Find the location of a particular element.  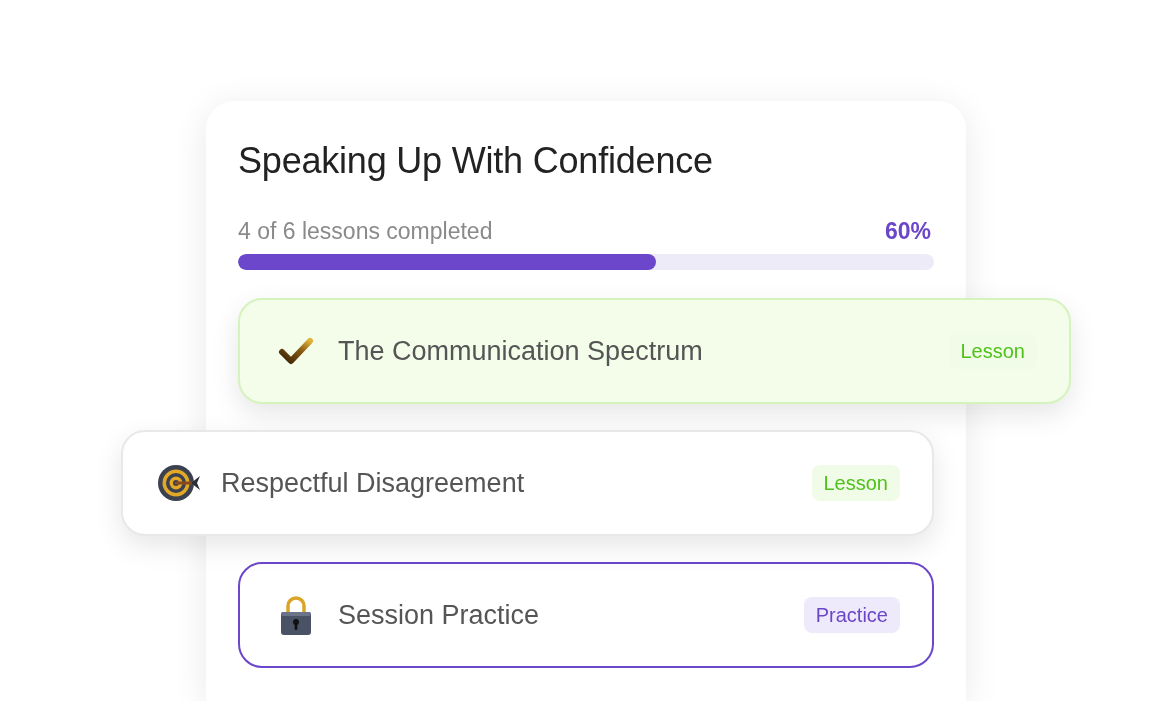

check-icon is located at coordinates (296, 351).